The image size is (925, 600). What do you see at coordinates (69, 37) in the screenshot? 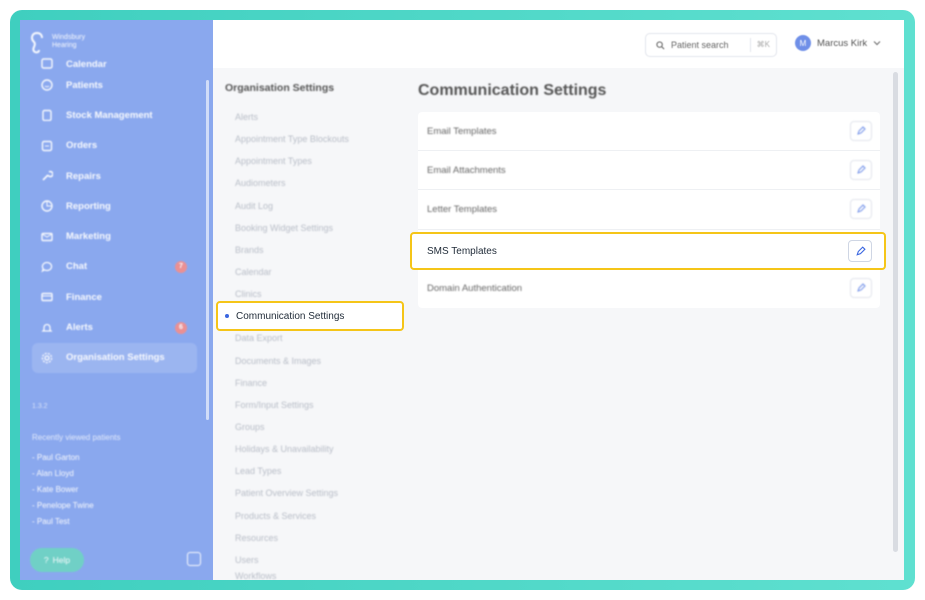
I see `brand-line1: Windsbury` at bounding box center [69, 37].